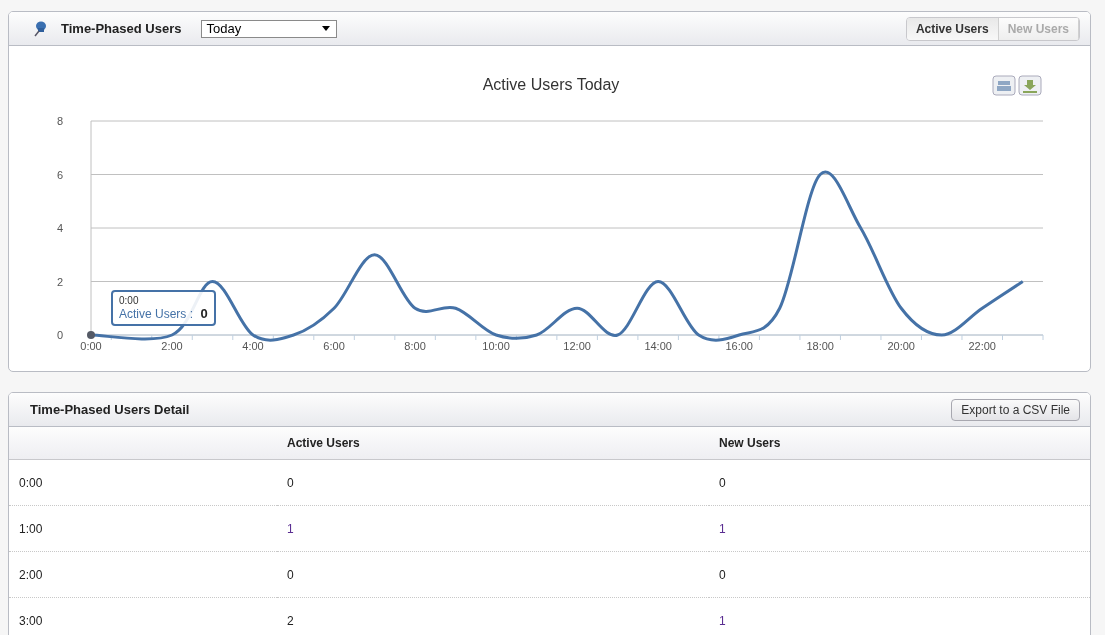 The width and height of the screenshot is (1105, 635). I want to click on toggle-tab: Active Users, so click(952, 28).